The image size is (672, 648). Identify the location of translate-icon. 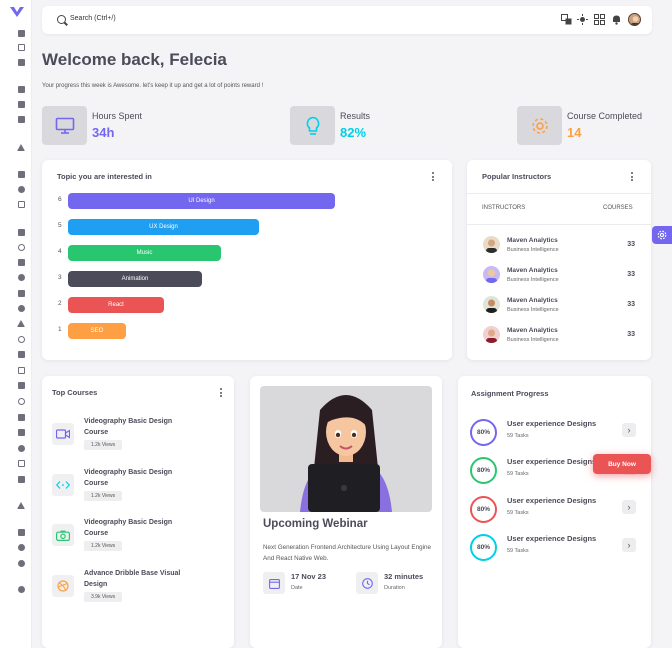
(566, 19).